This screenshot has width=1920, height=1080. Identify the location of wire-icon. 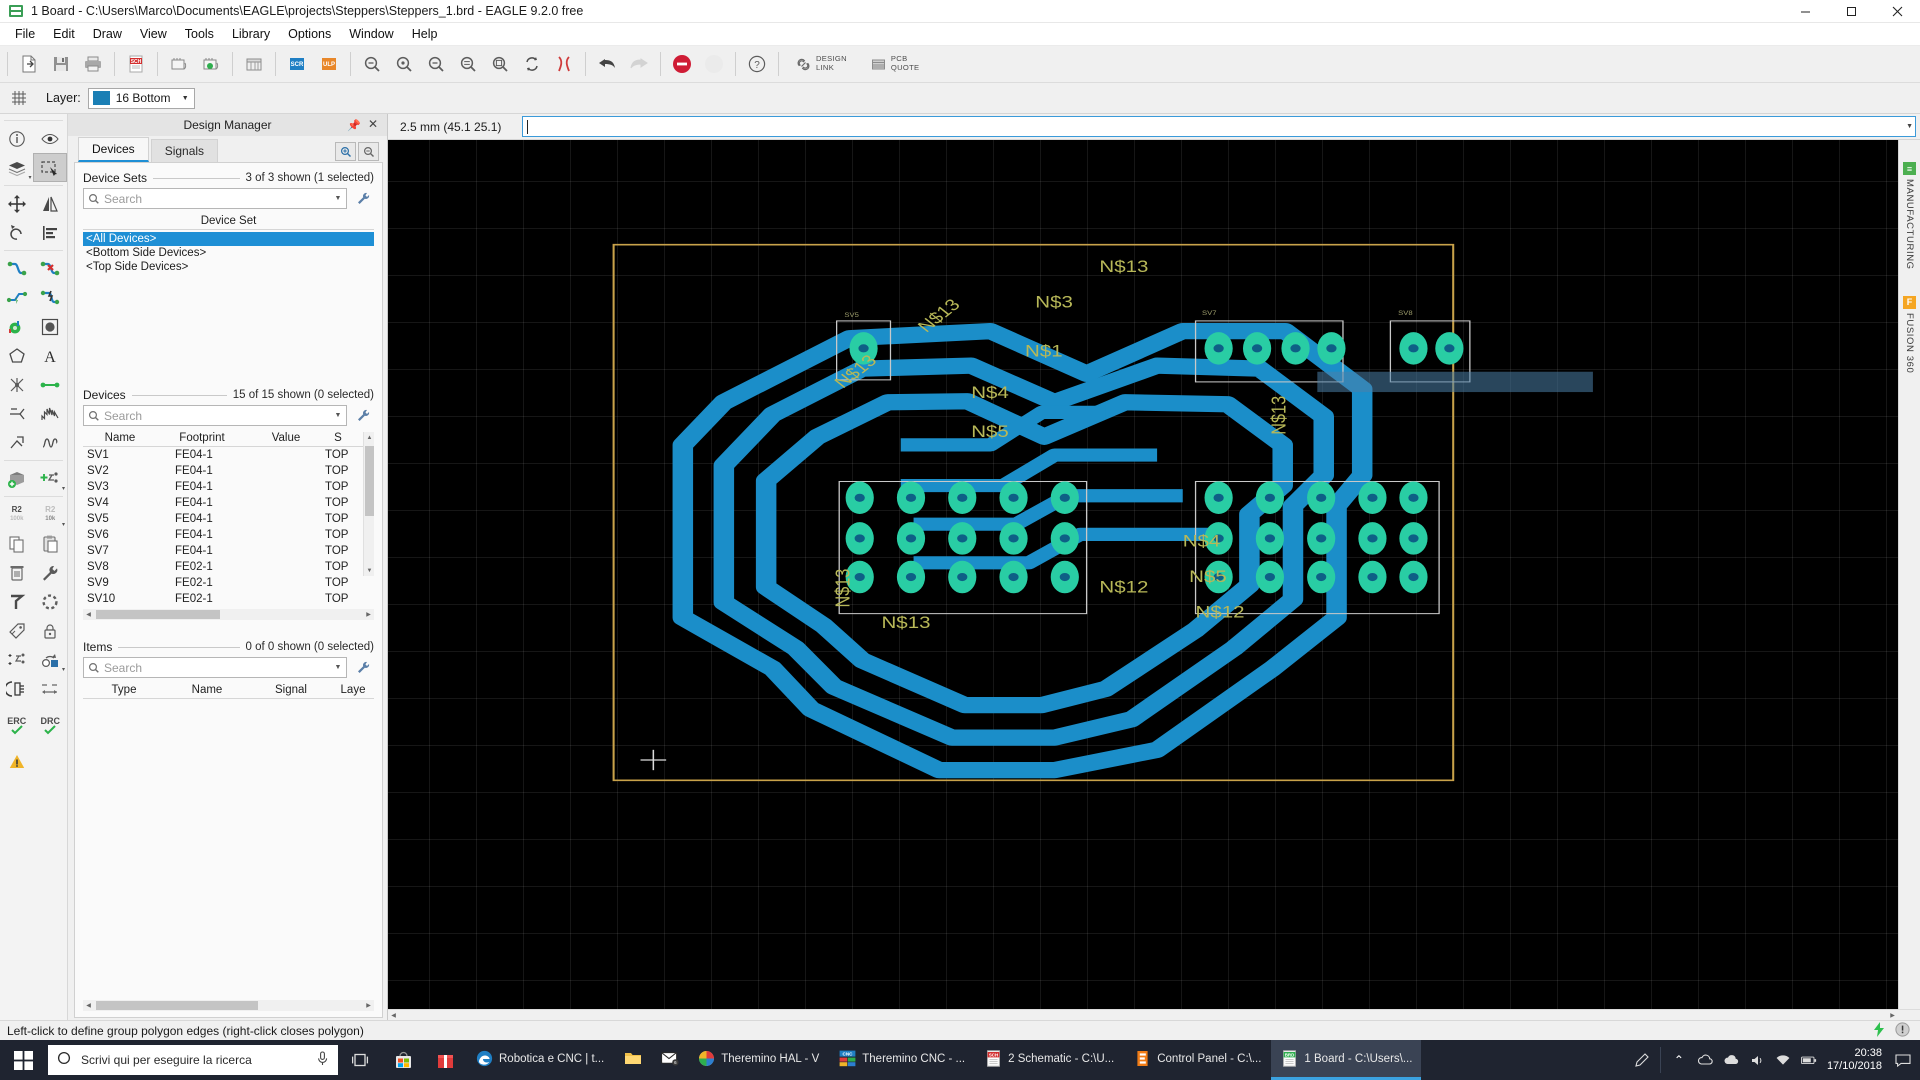
(51, 384).